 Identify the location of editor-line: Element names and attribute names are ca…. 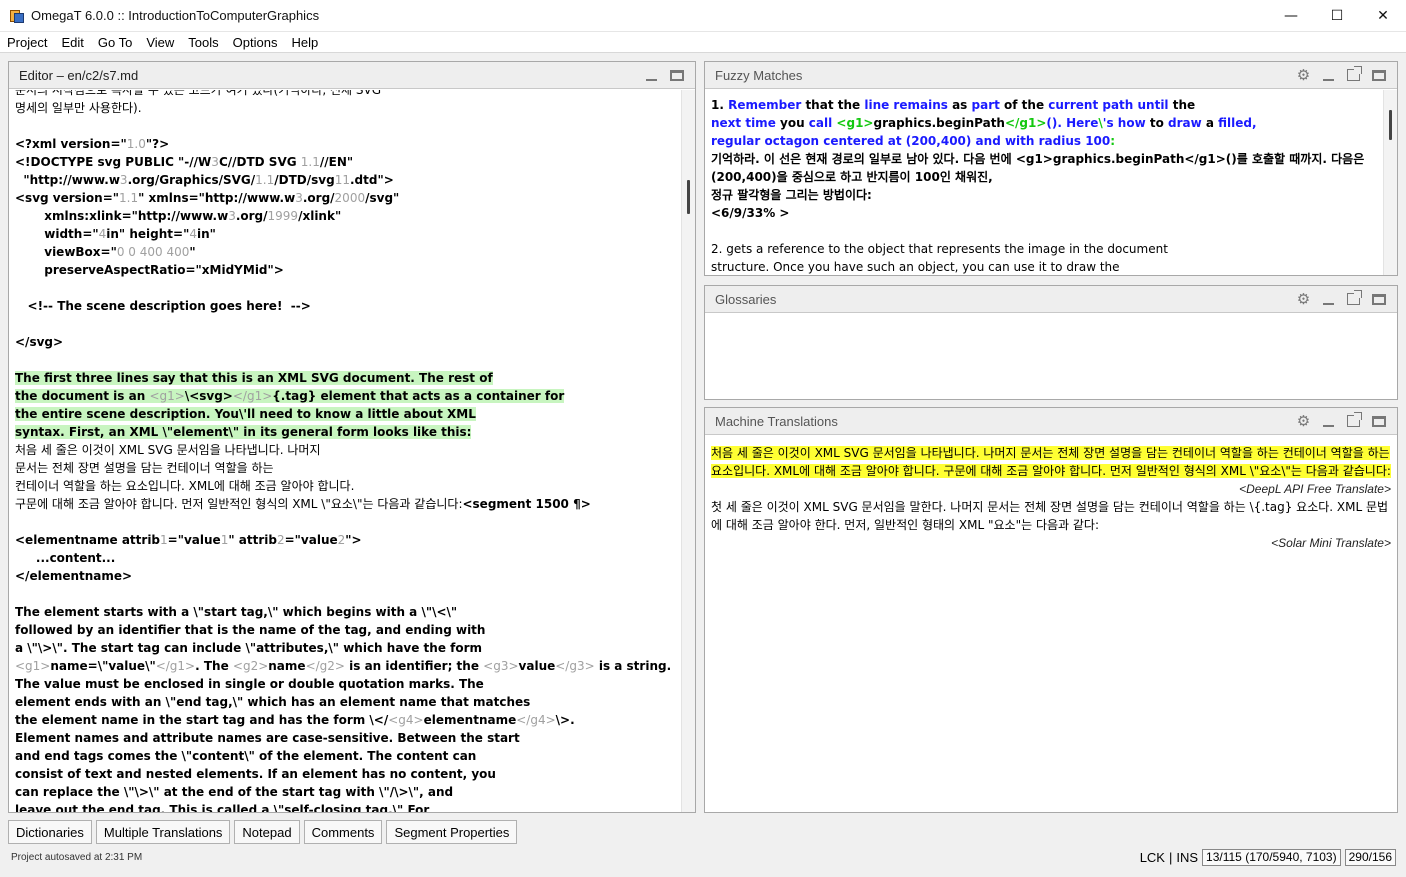
(267, 738).